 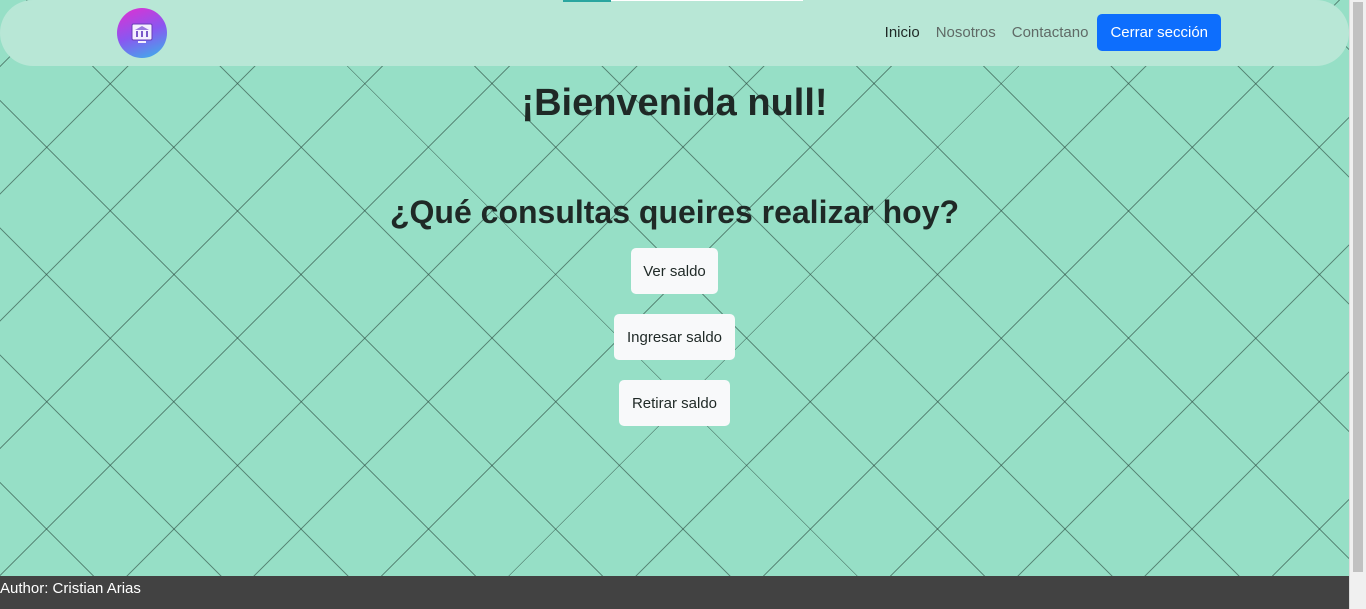 I want to click on logout-button: Cerrar sección, so click(x=1159, y=32).